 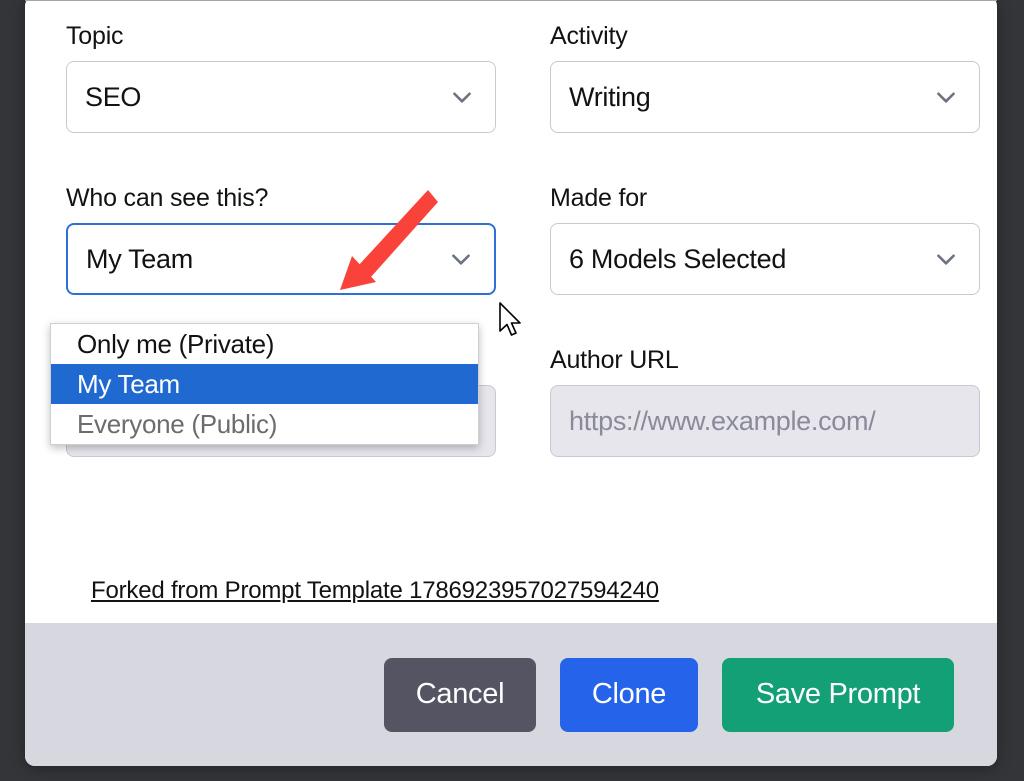 I want to click on activity-label: Activity, so click(x=589, y=36).